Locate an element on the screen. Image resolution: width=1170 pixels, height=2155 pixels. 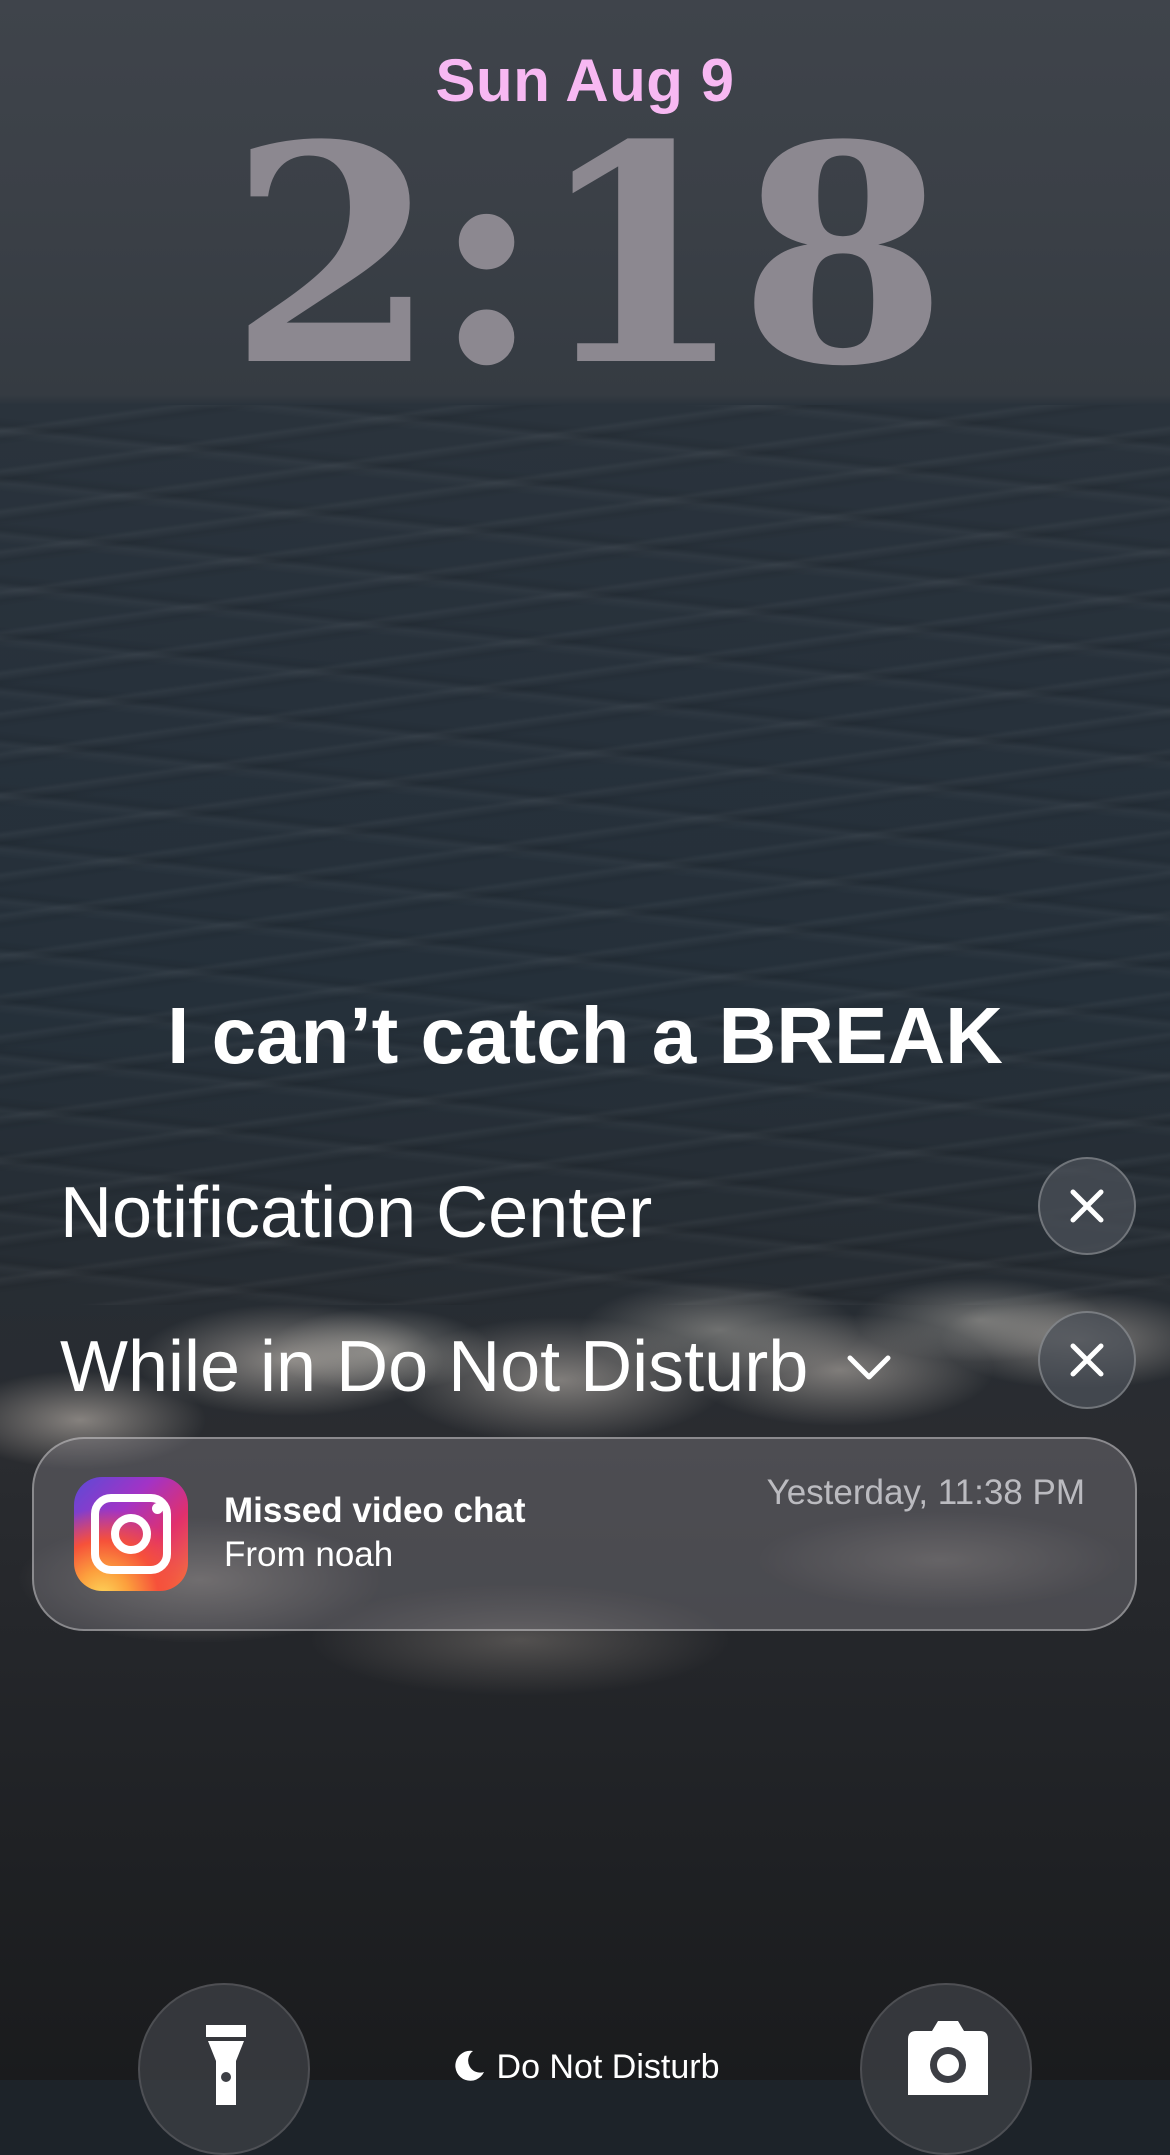
focus-mode-indicator: Do Not Disturb is located at coordinates (585, 2067).